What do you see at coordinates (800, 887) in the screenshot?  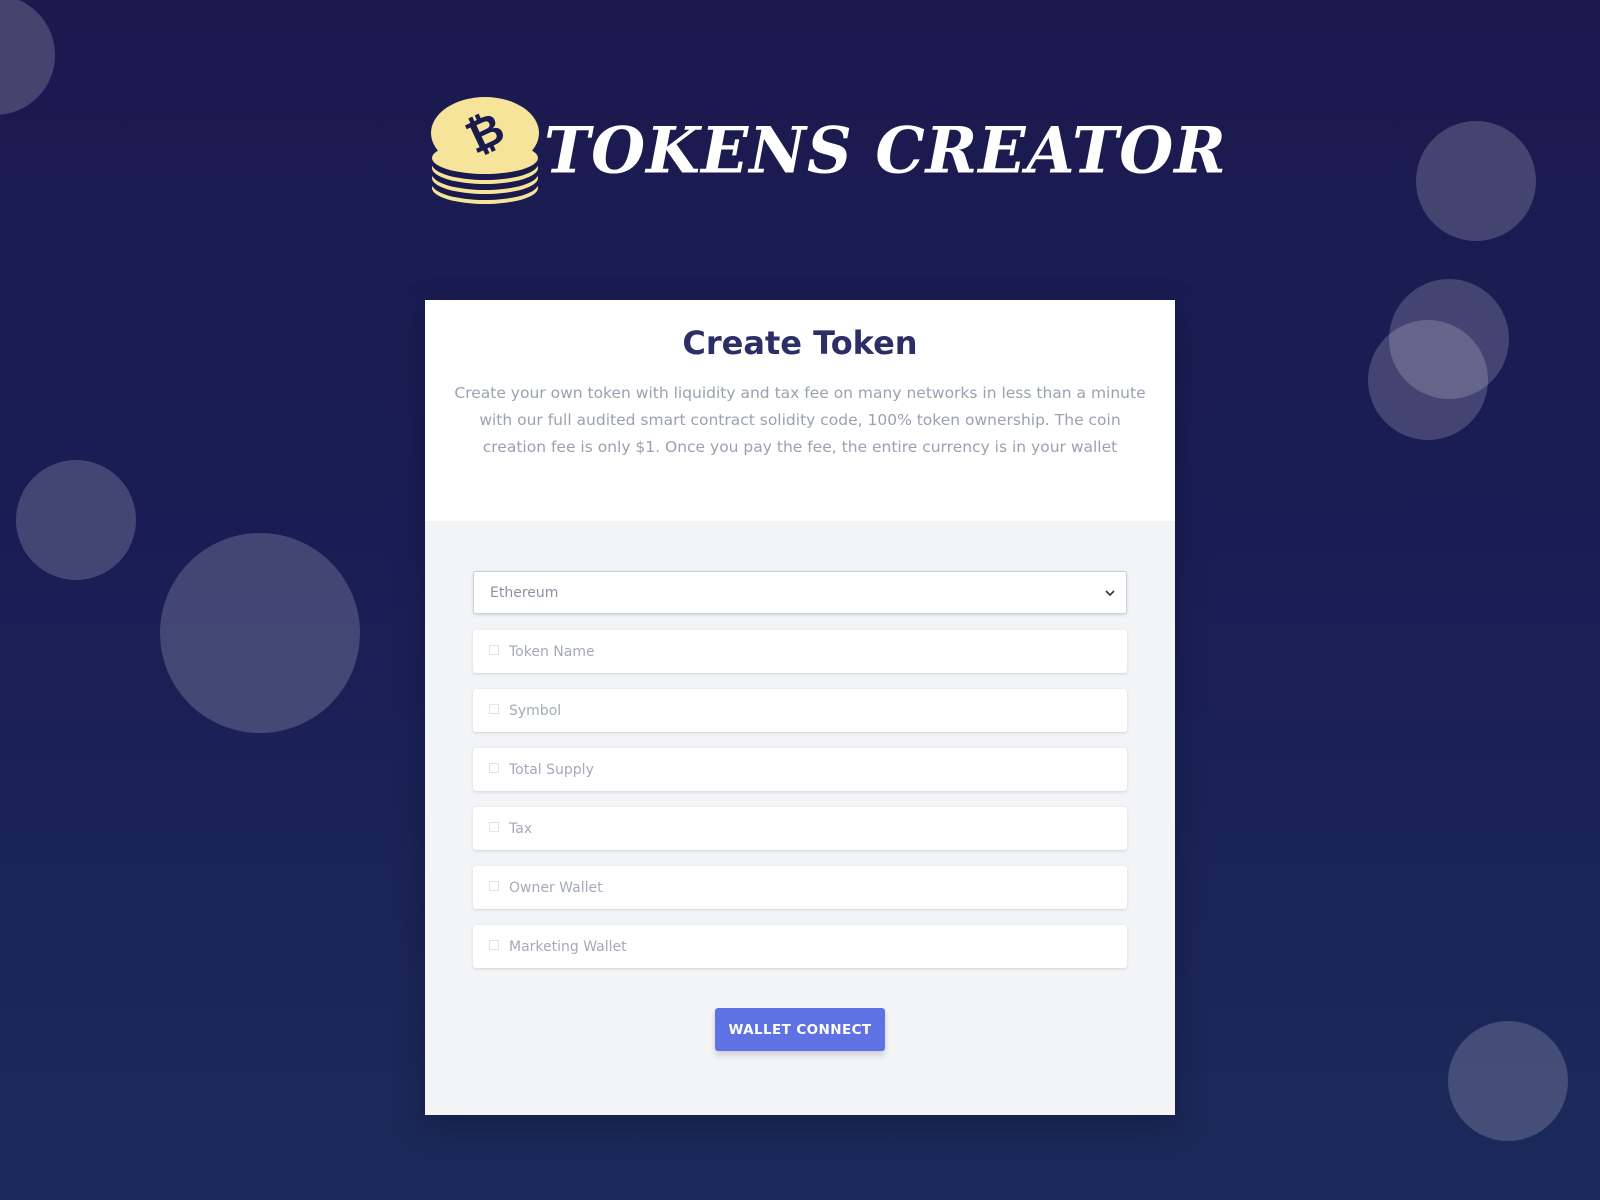 I see `owner-wallet-input: Owner Wallet` at bounding box center [800, 887].